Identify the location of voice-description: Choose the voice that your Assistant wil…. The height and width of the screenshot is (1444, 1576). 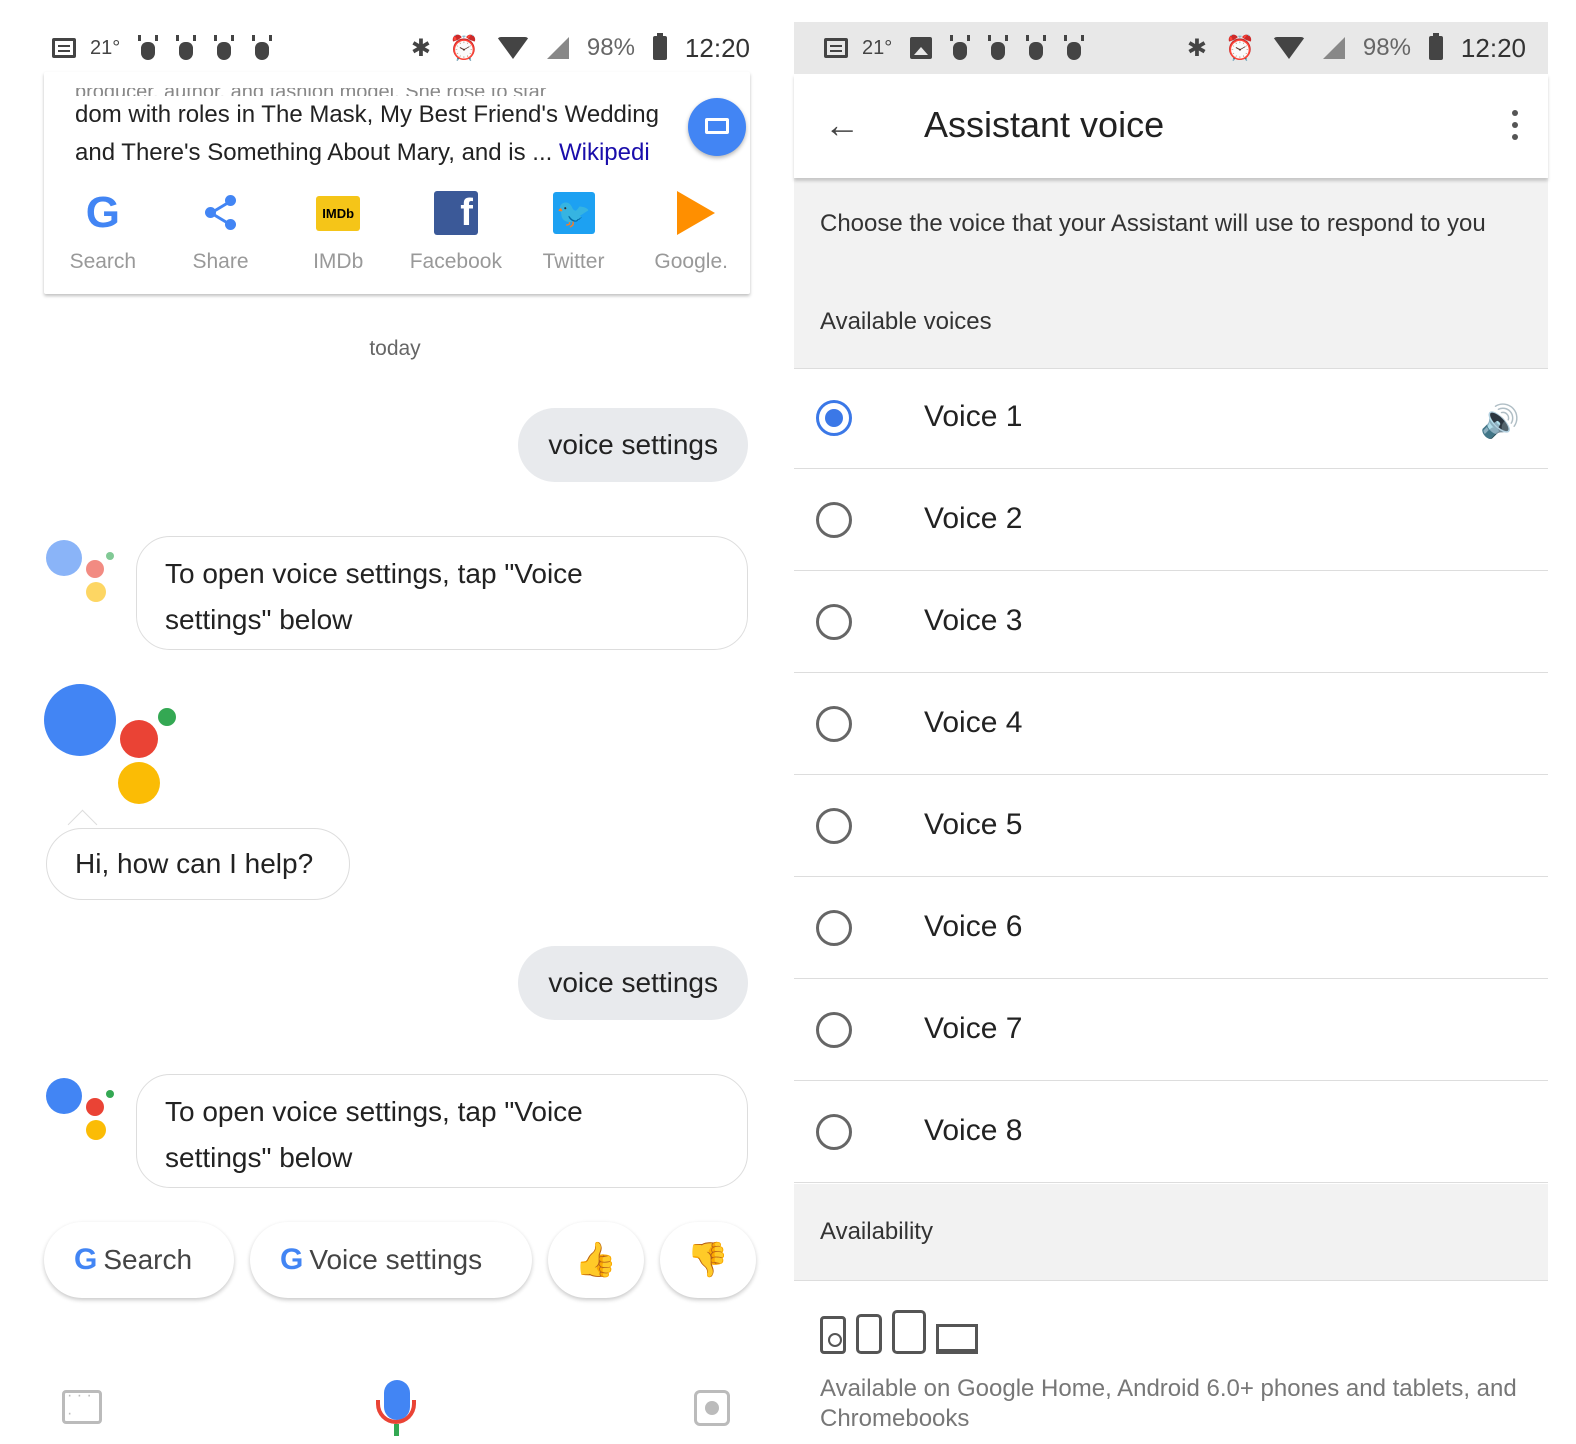
(1153, 223).